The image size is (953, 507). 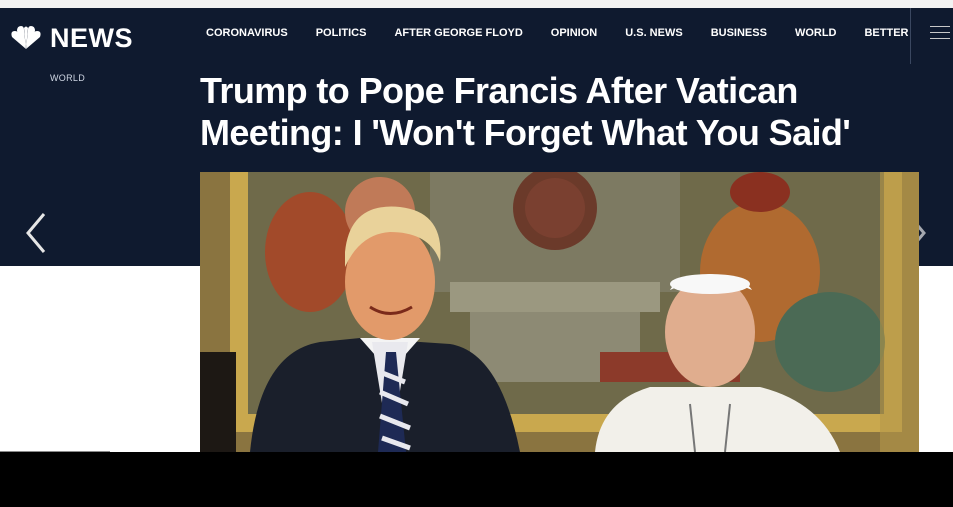 What do you see at coordinates (574, 33) in the screenshot?
I see `nav-item-opinion: OPINION` at bounding box center [574, 33].